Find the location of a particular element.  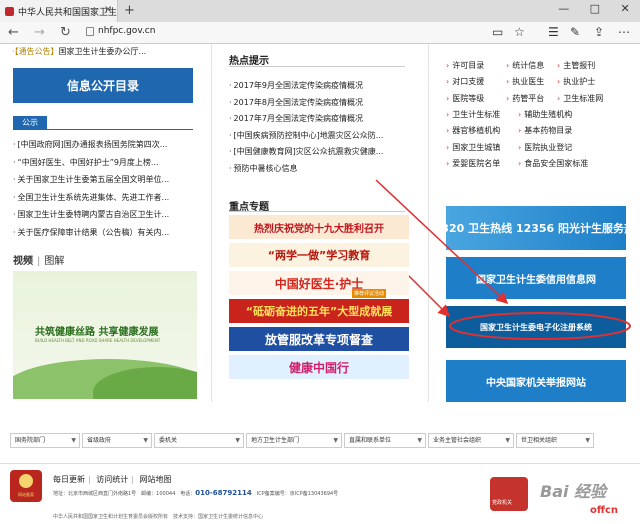

quick-link: 药管平台 is located at coordinates (525, 98).